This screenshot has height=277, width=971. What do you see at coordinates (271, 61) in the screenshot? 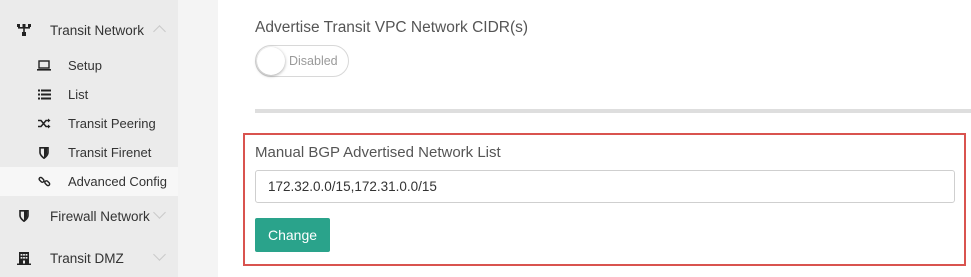
I see `toggle-knob` at bounding box center [271, 61].